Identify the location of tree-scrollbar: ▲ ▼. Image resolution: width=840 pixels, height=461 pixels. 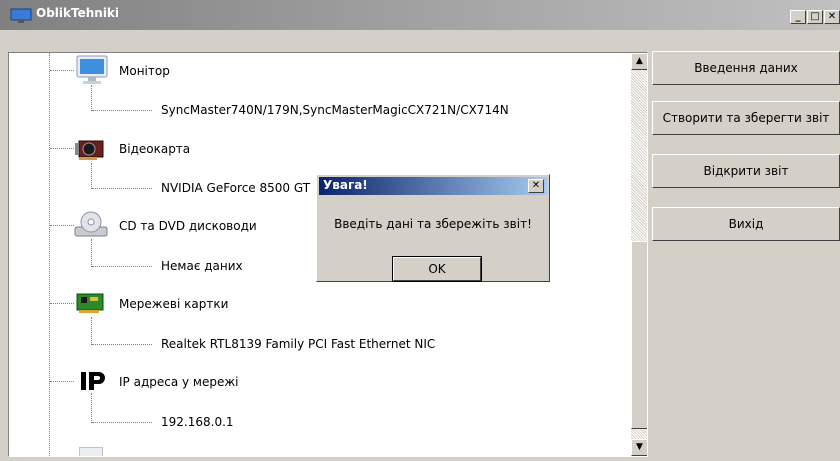
(639, 254).